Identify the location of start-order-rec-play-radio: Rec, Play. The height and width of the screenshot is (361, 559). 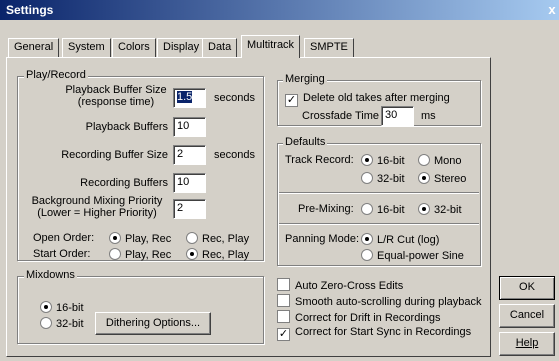
(217, 254).